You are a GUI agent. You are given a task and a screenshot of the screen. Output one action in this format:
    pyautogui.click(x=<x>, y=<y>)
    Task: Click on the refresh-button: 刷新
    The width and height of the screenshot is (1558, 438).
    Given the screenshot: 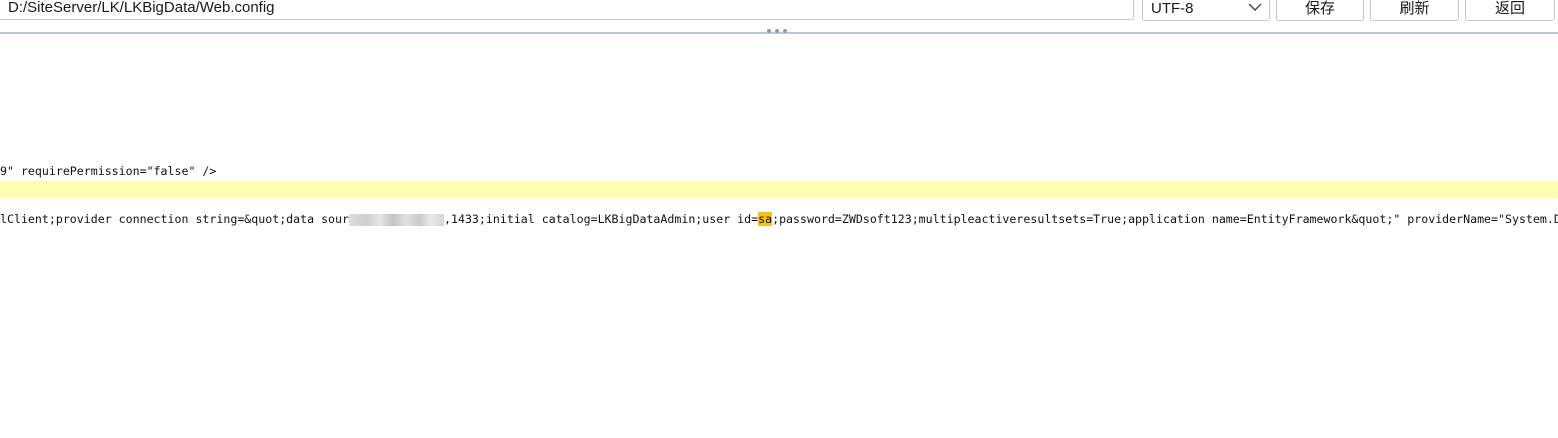 What is the action you would take?
    pyautogui.click(x=1414, y=10)
    